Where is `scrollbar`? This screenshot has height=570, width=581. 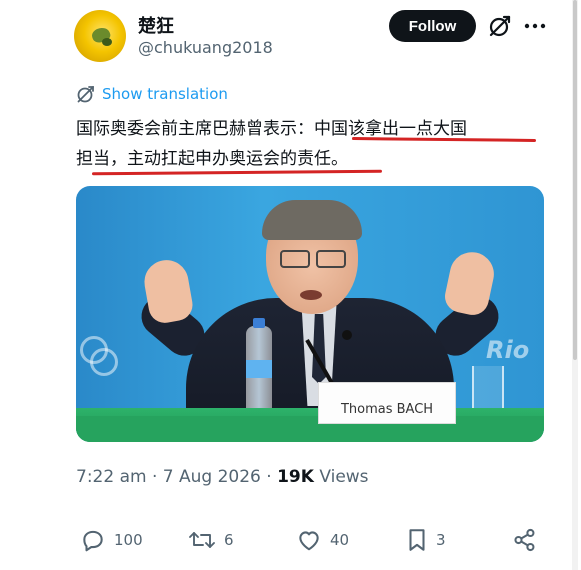 scrollbar is located at coordinates (575, 285).